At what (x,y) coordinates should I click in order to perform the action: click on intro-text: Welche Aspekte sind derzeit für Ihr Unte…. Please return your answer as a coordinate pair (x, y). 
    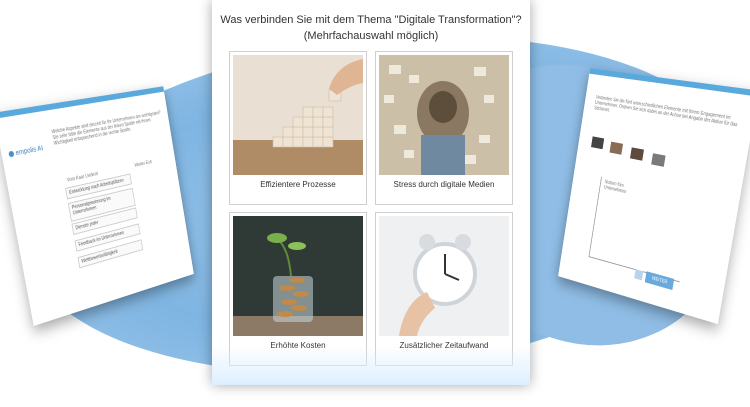
    Looking at the image, I should click on (106, 128).